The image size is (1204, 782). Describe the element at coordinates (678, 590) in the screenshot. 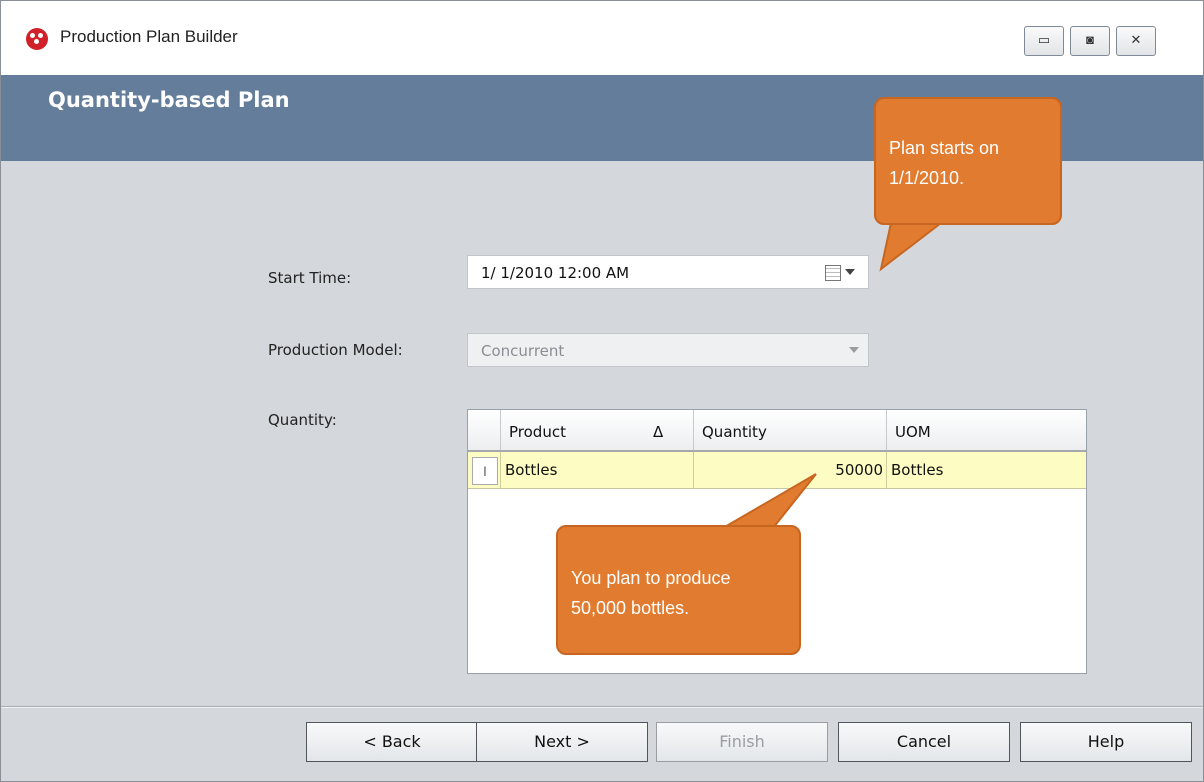

I see `quantity-callout: You plan to produce 50,000 bottles.` at that location.